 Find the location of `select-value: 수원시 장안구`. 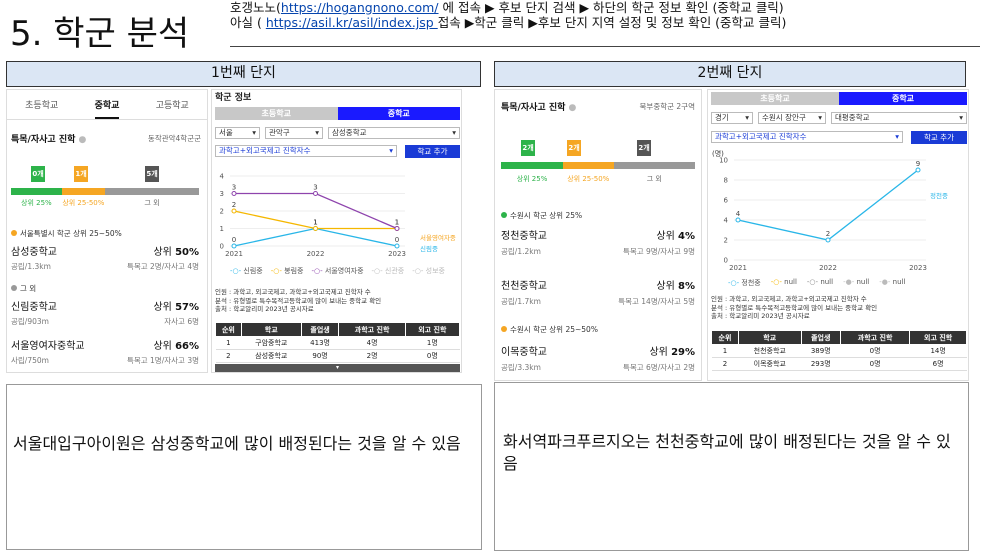

select-value: 수원시 장안구 is located at coordinates (784, 117).